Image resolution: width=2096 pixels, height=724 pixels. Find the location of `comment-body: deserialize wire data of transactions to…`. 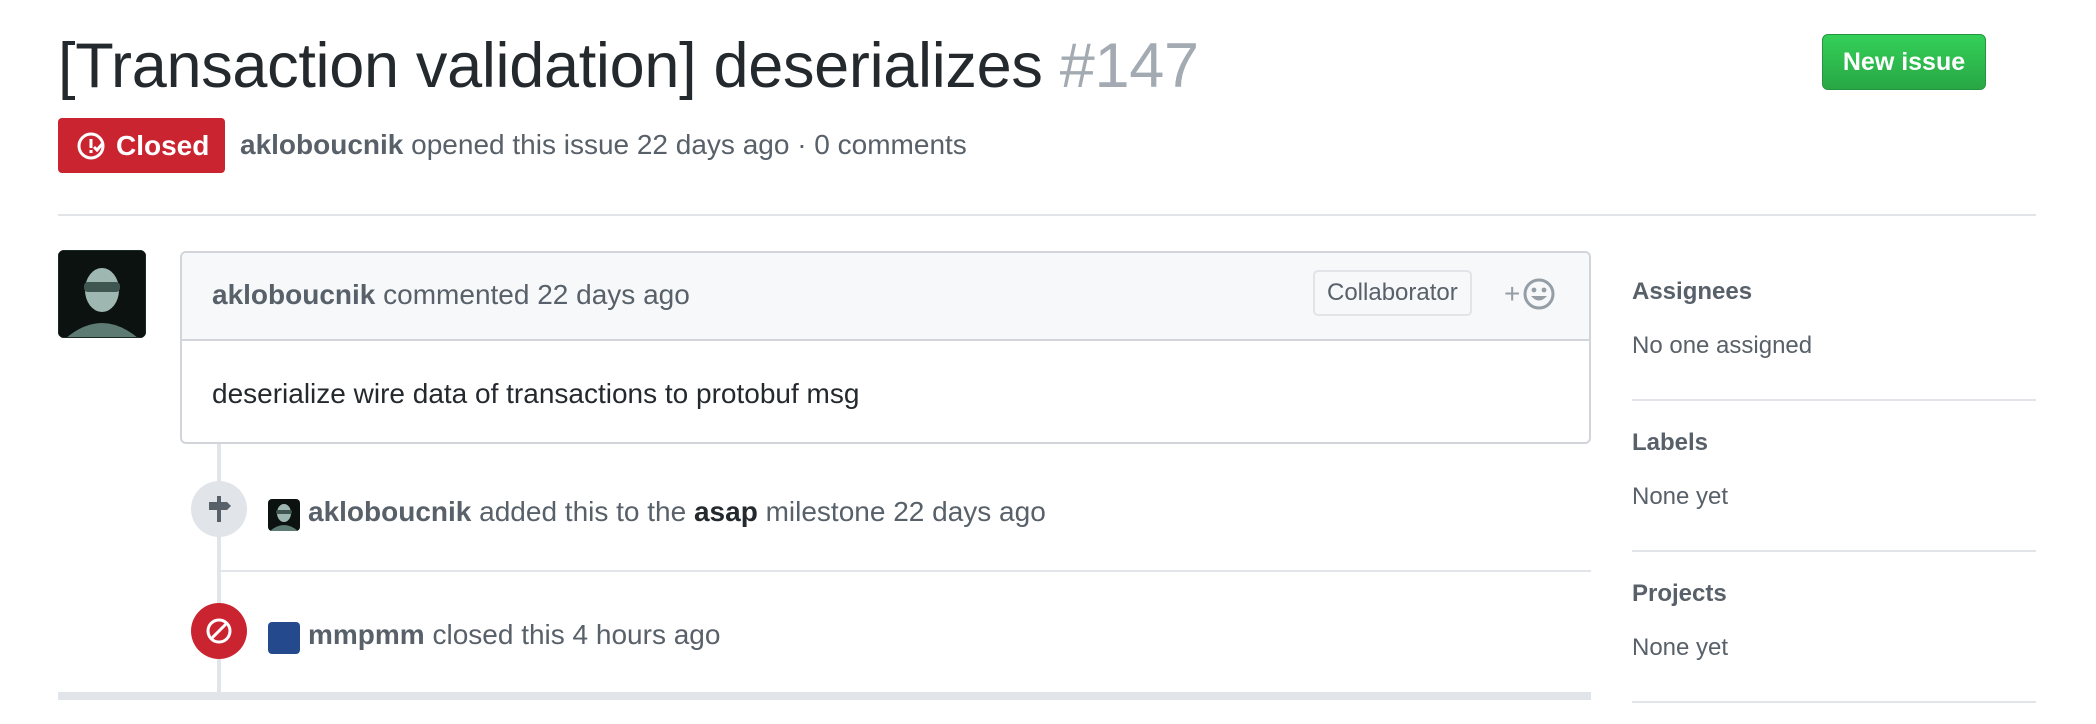

comment-body: deserialize wire data of transactions to… is located at coordinates (536, 393).